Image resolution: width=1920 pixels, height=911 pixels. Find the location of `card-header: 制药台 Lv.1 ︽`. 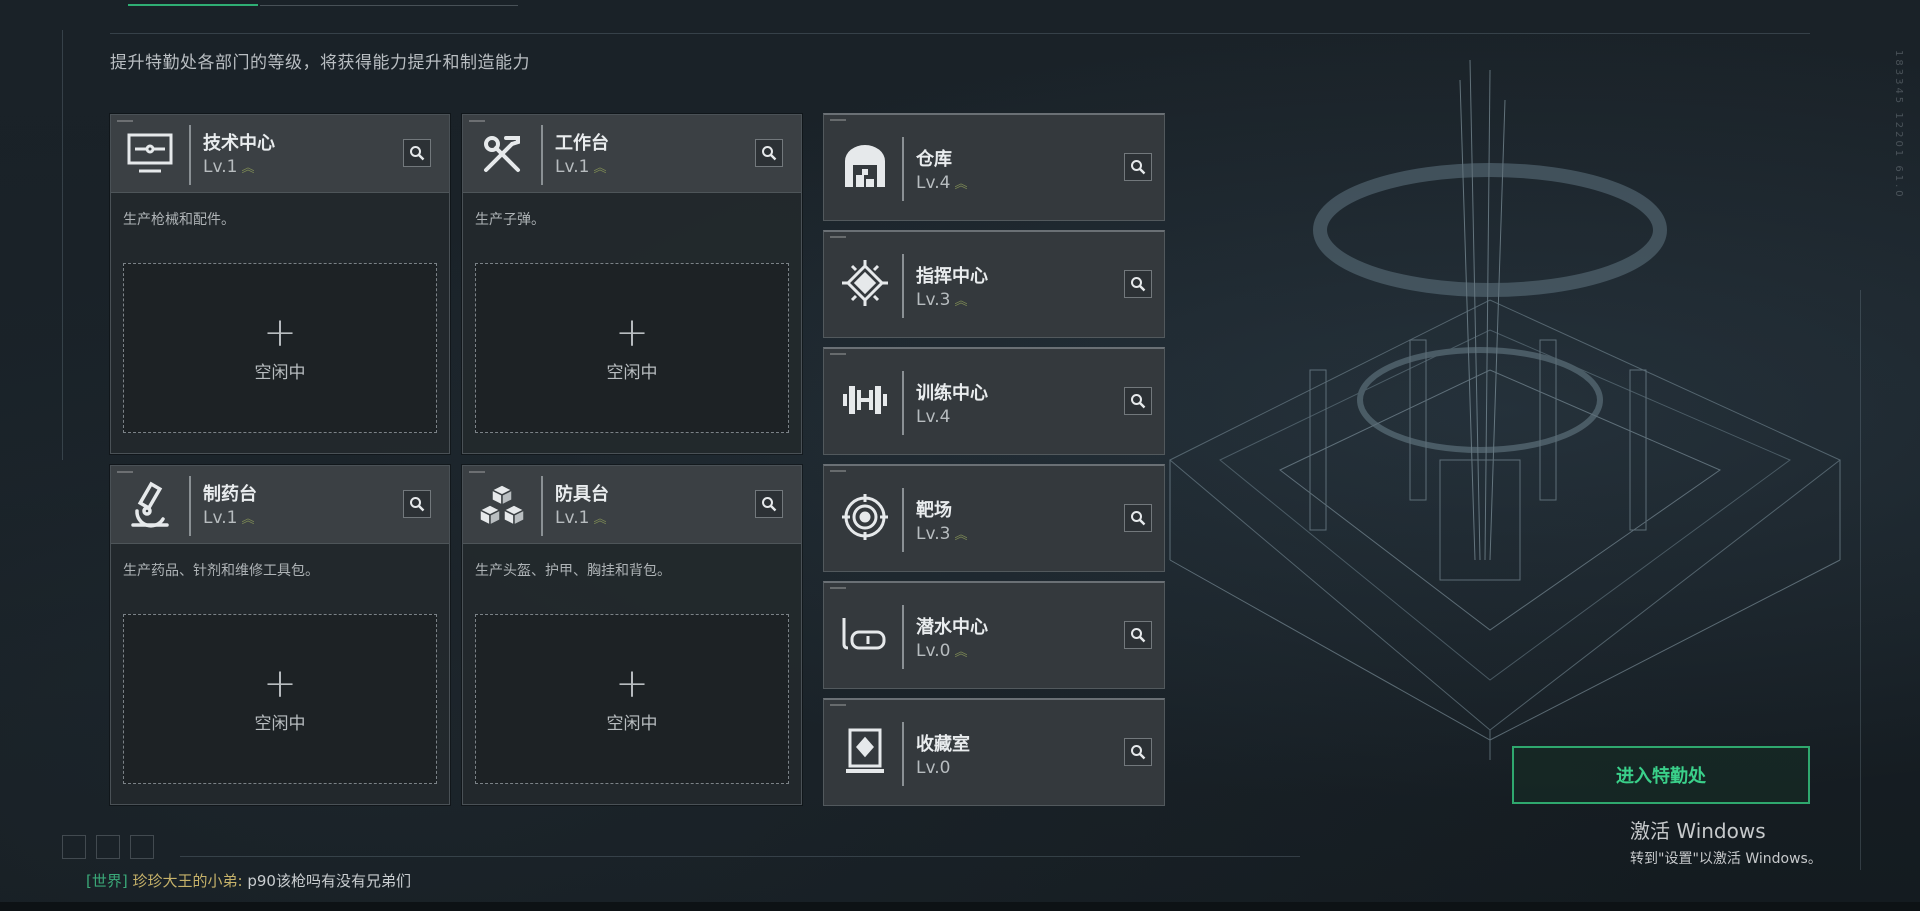

card-header: 制药台 Lv.1 ︽ is located at coordinates (280, 505).